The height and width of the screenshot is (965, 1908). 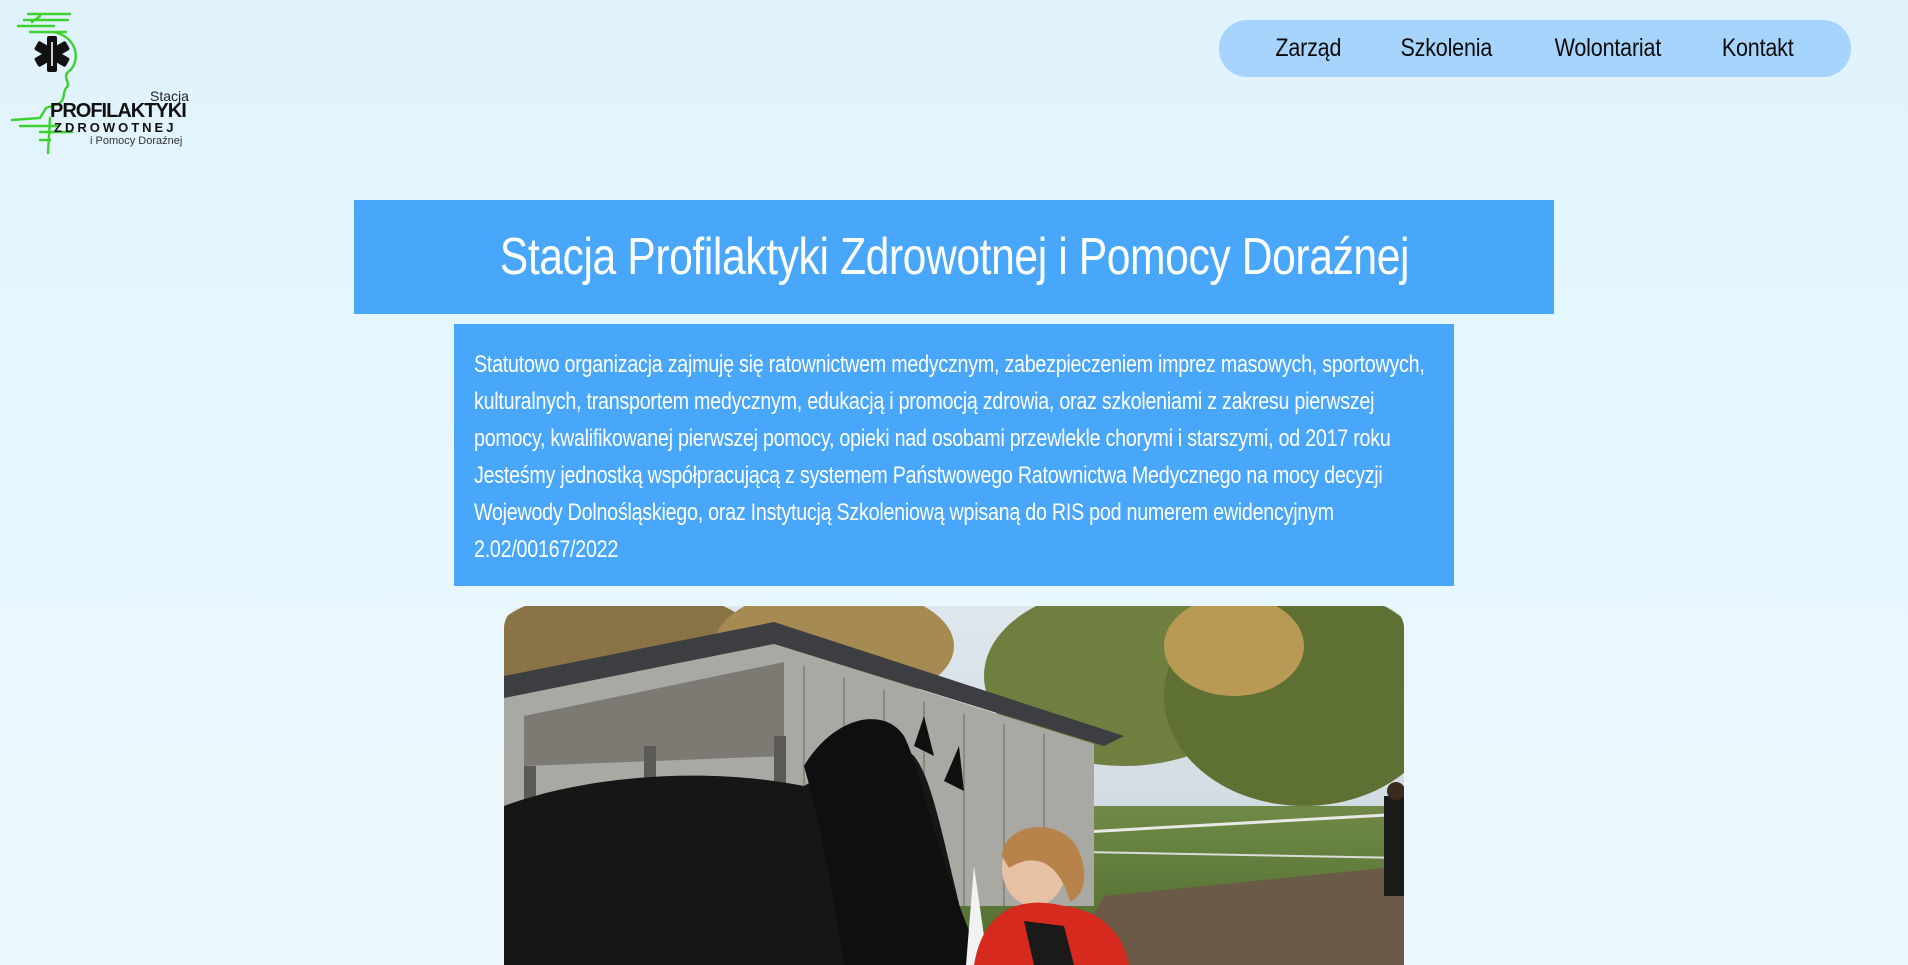 I want to click on logo-line-zdrowotnej: ZDROWOTNEJ, so click(x=115, y=127).